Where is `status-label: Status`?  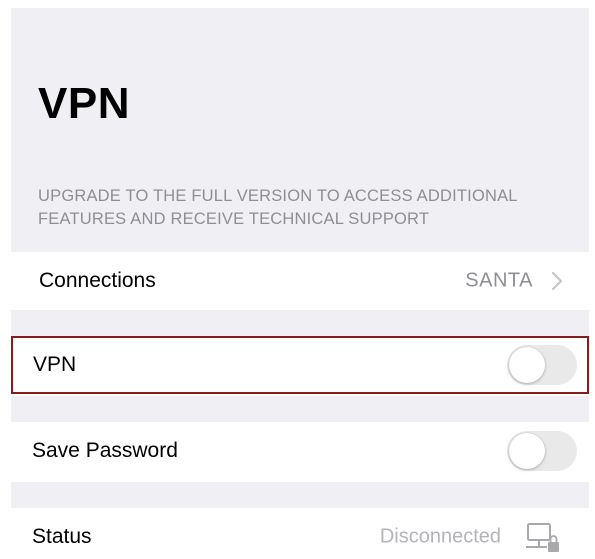 status-label: Status is located at coordinates (62, 536).